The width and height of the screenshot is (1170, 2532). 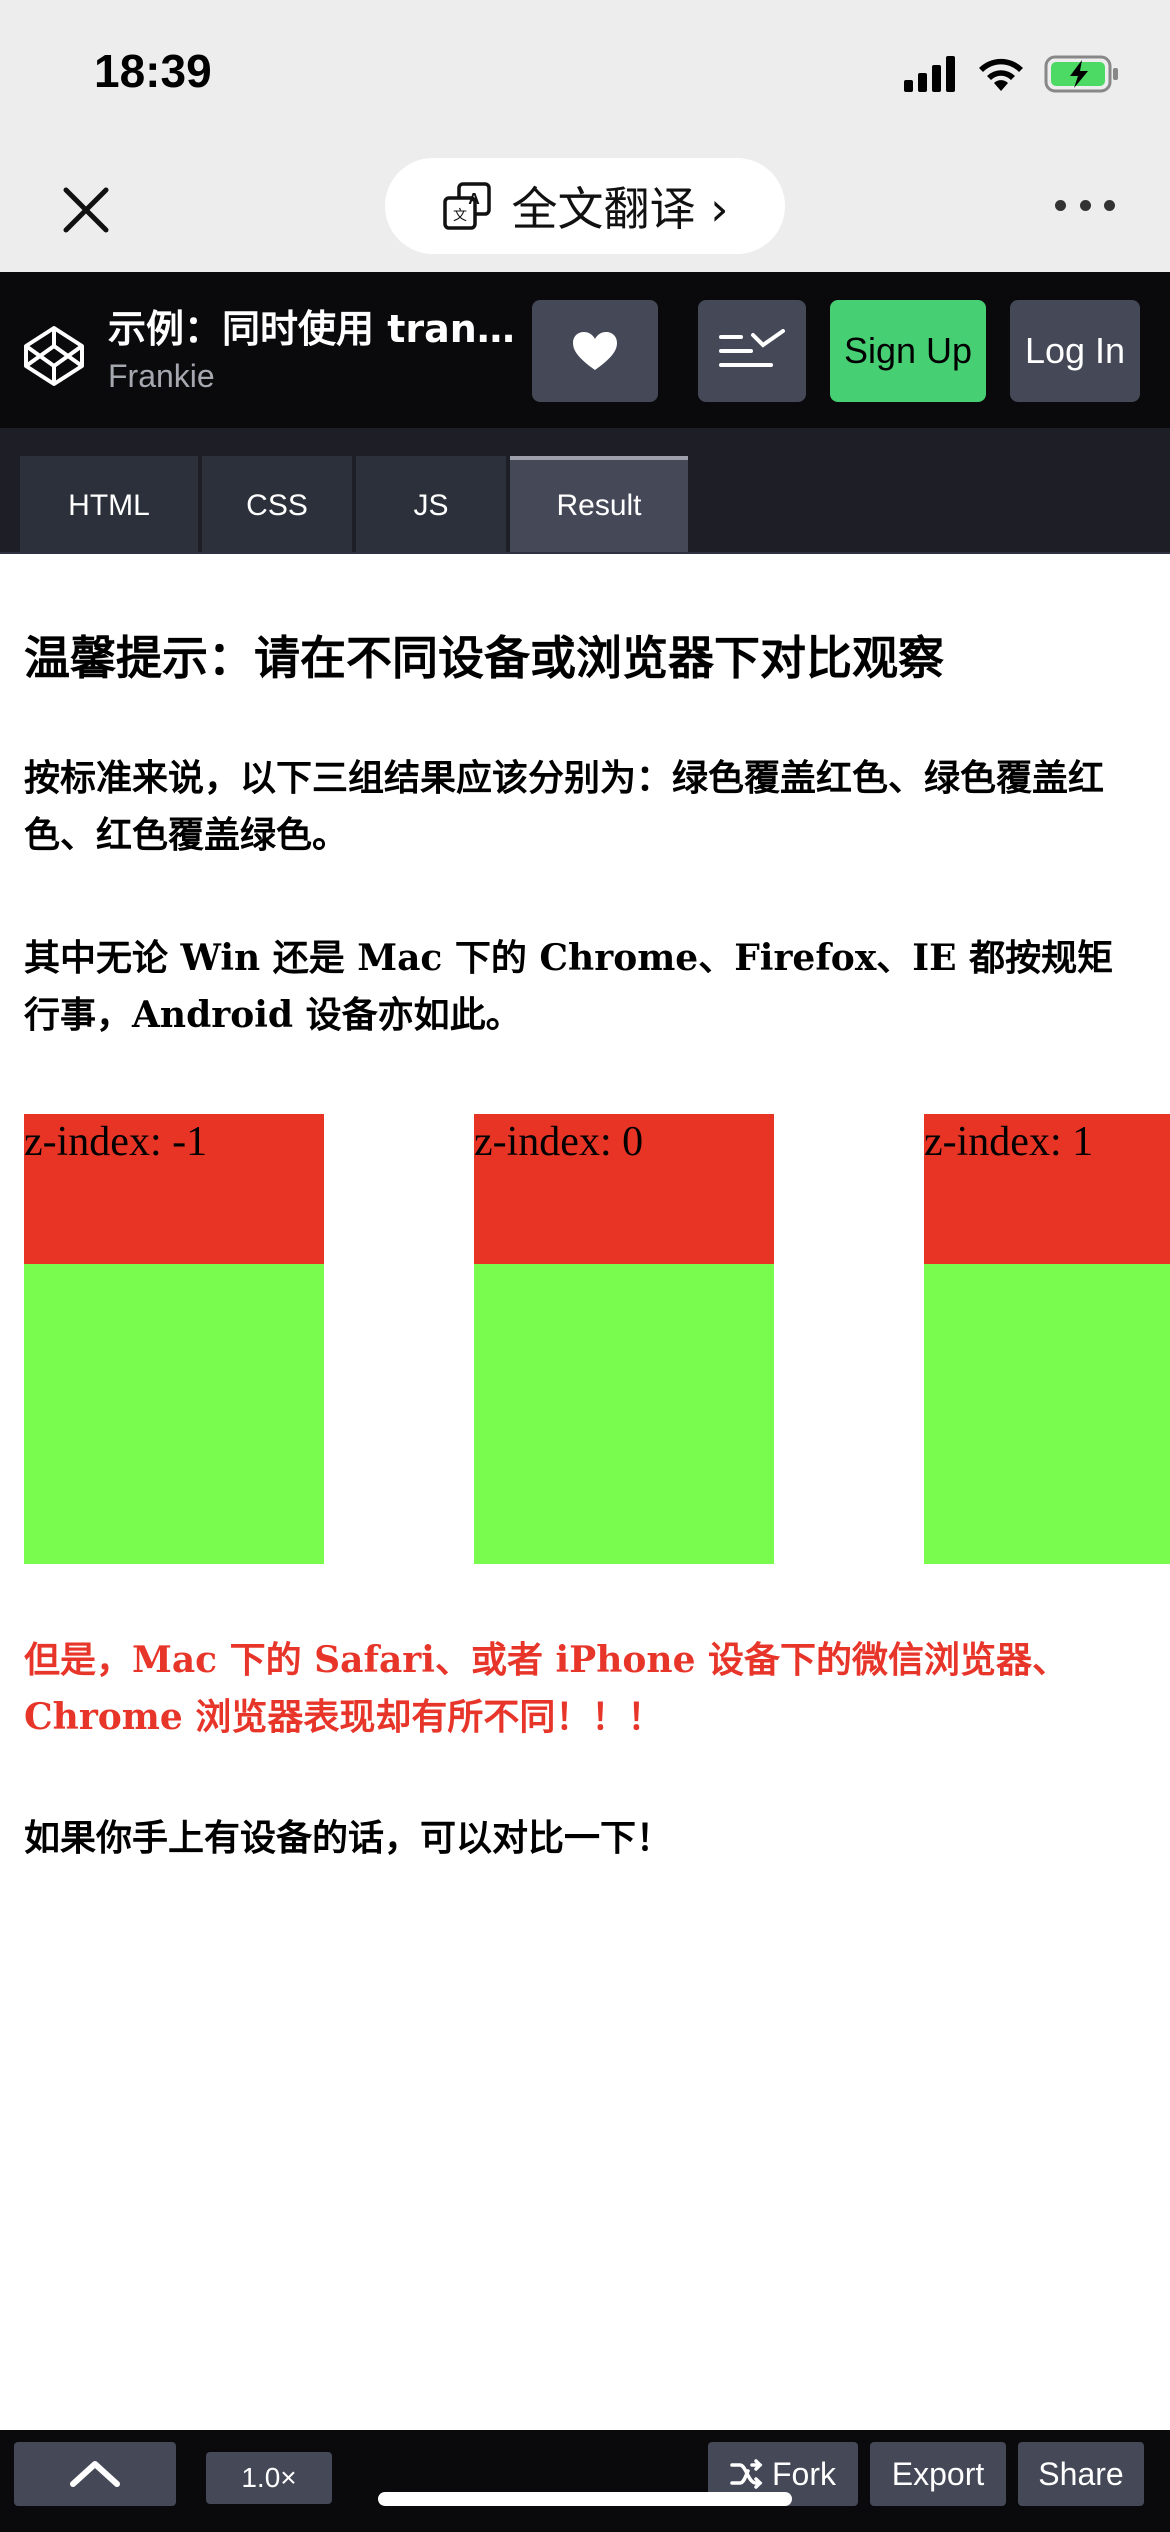 I want to click on tab-result: Result, so click(x=599, y=504).